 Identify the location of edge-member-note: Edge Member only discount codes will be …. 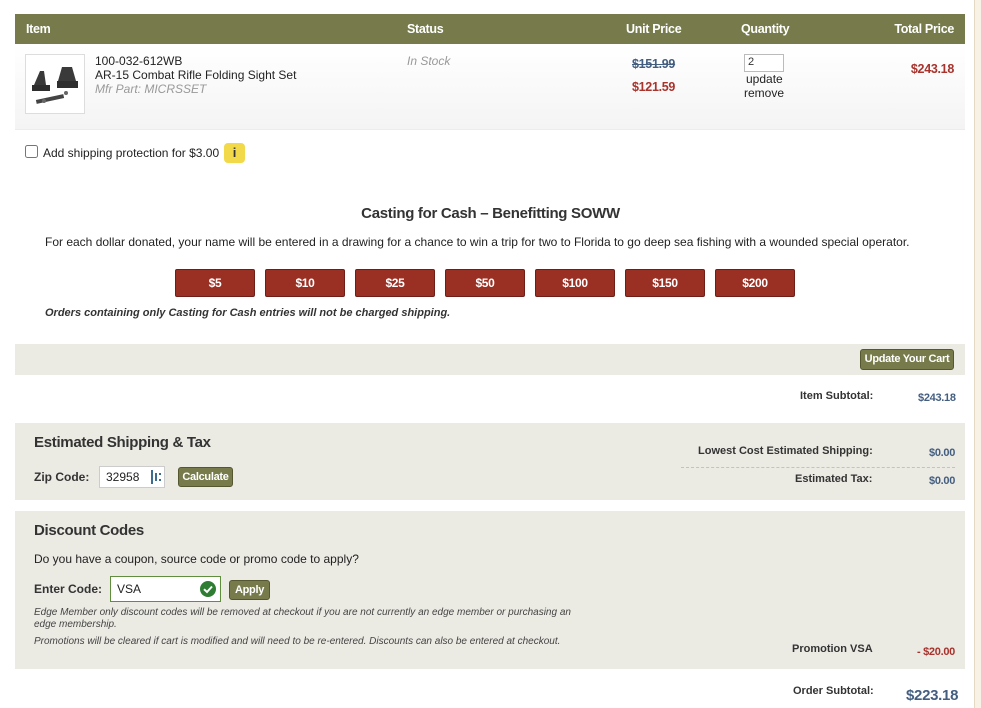
(302, 618).